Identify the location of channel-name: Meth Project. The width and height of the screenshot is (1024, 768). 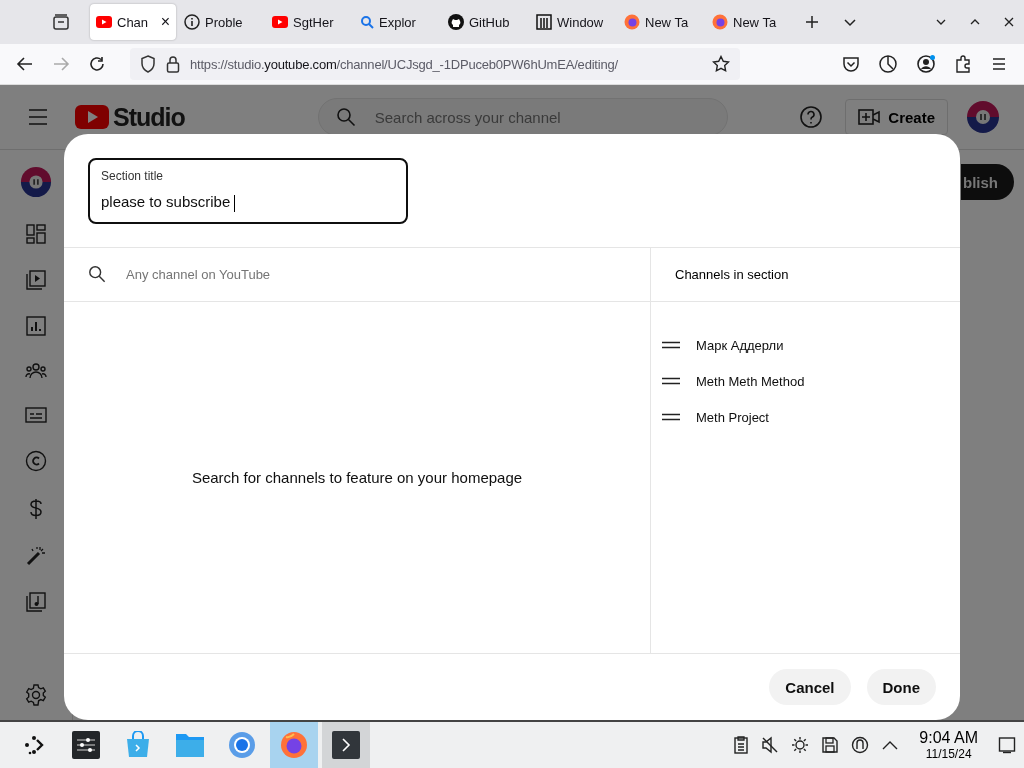
(732, 417).